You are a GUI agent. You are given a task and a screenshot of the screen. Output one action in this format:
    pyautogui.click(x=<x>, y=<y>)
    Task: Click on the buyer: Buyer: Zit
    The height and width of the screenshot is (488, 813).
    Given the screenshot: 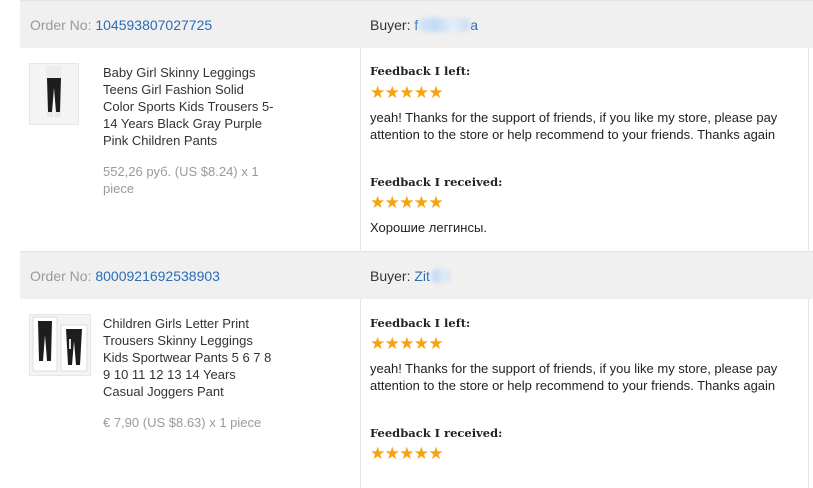 What is the action you would take?
    pyautogui.click(x=410, y=276)
    